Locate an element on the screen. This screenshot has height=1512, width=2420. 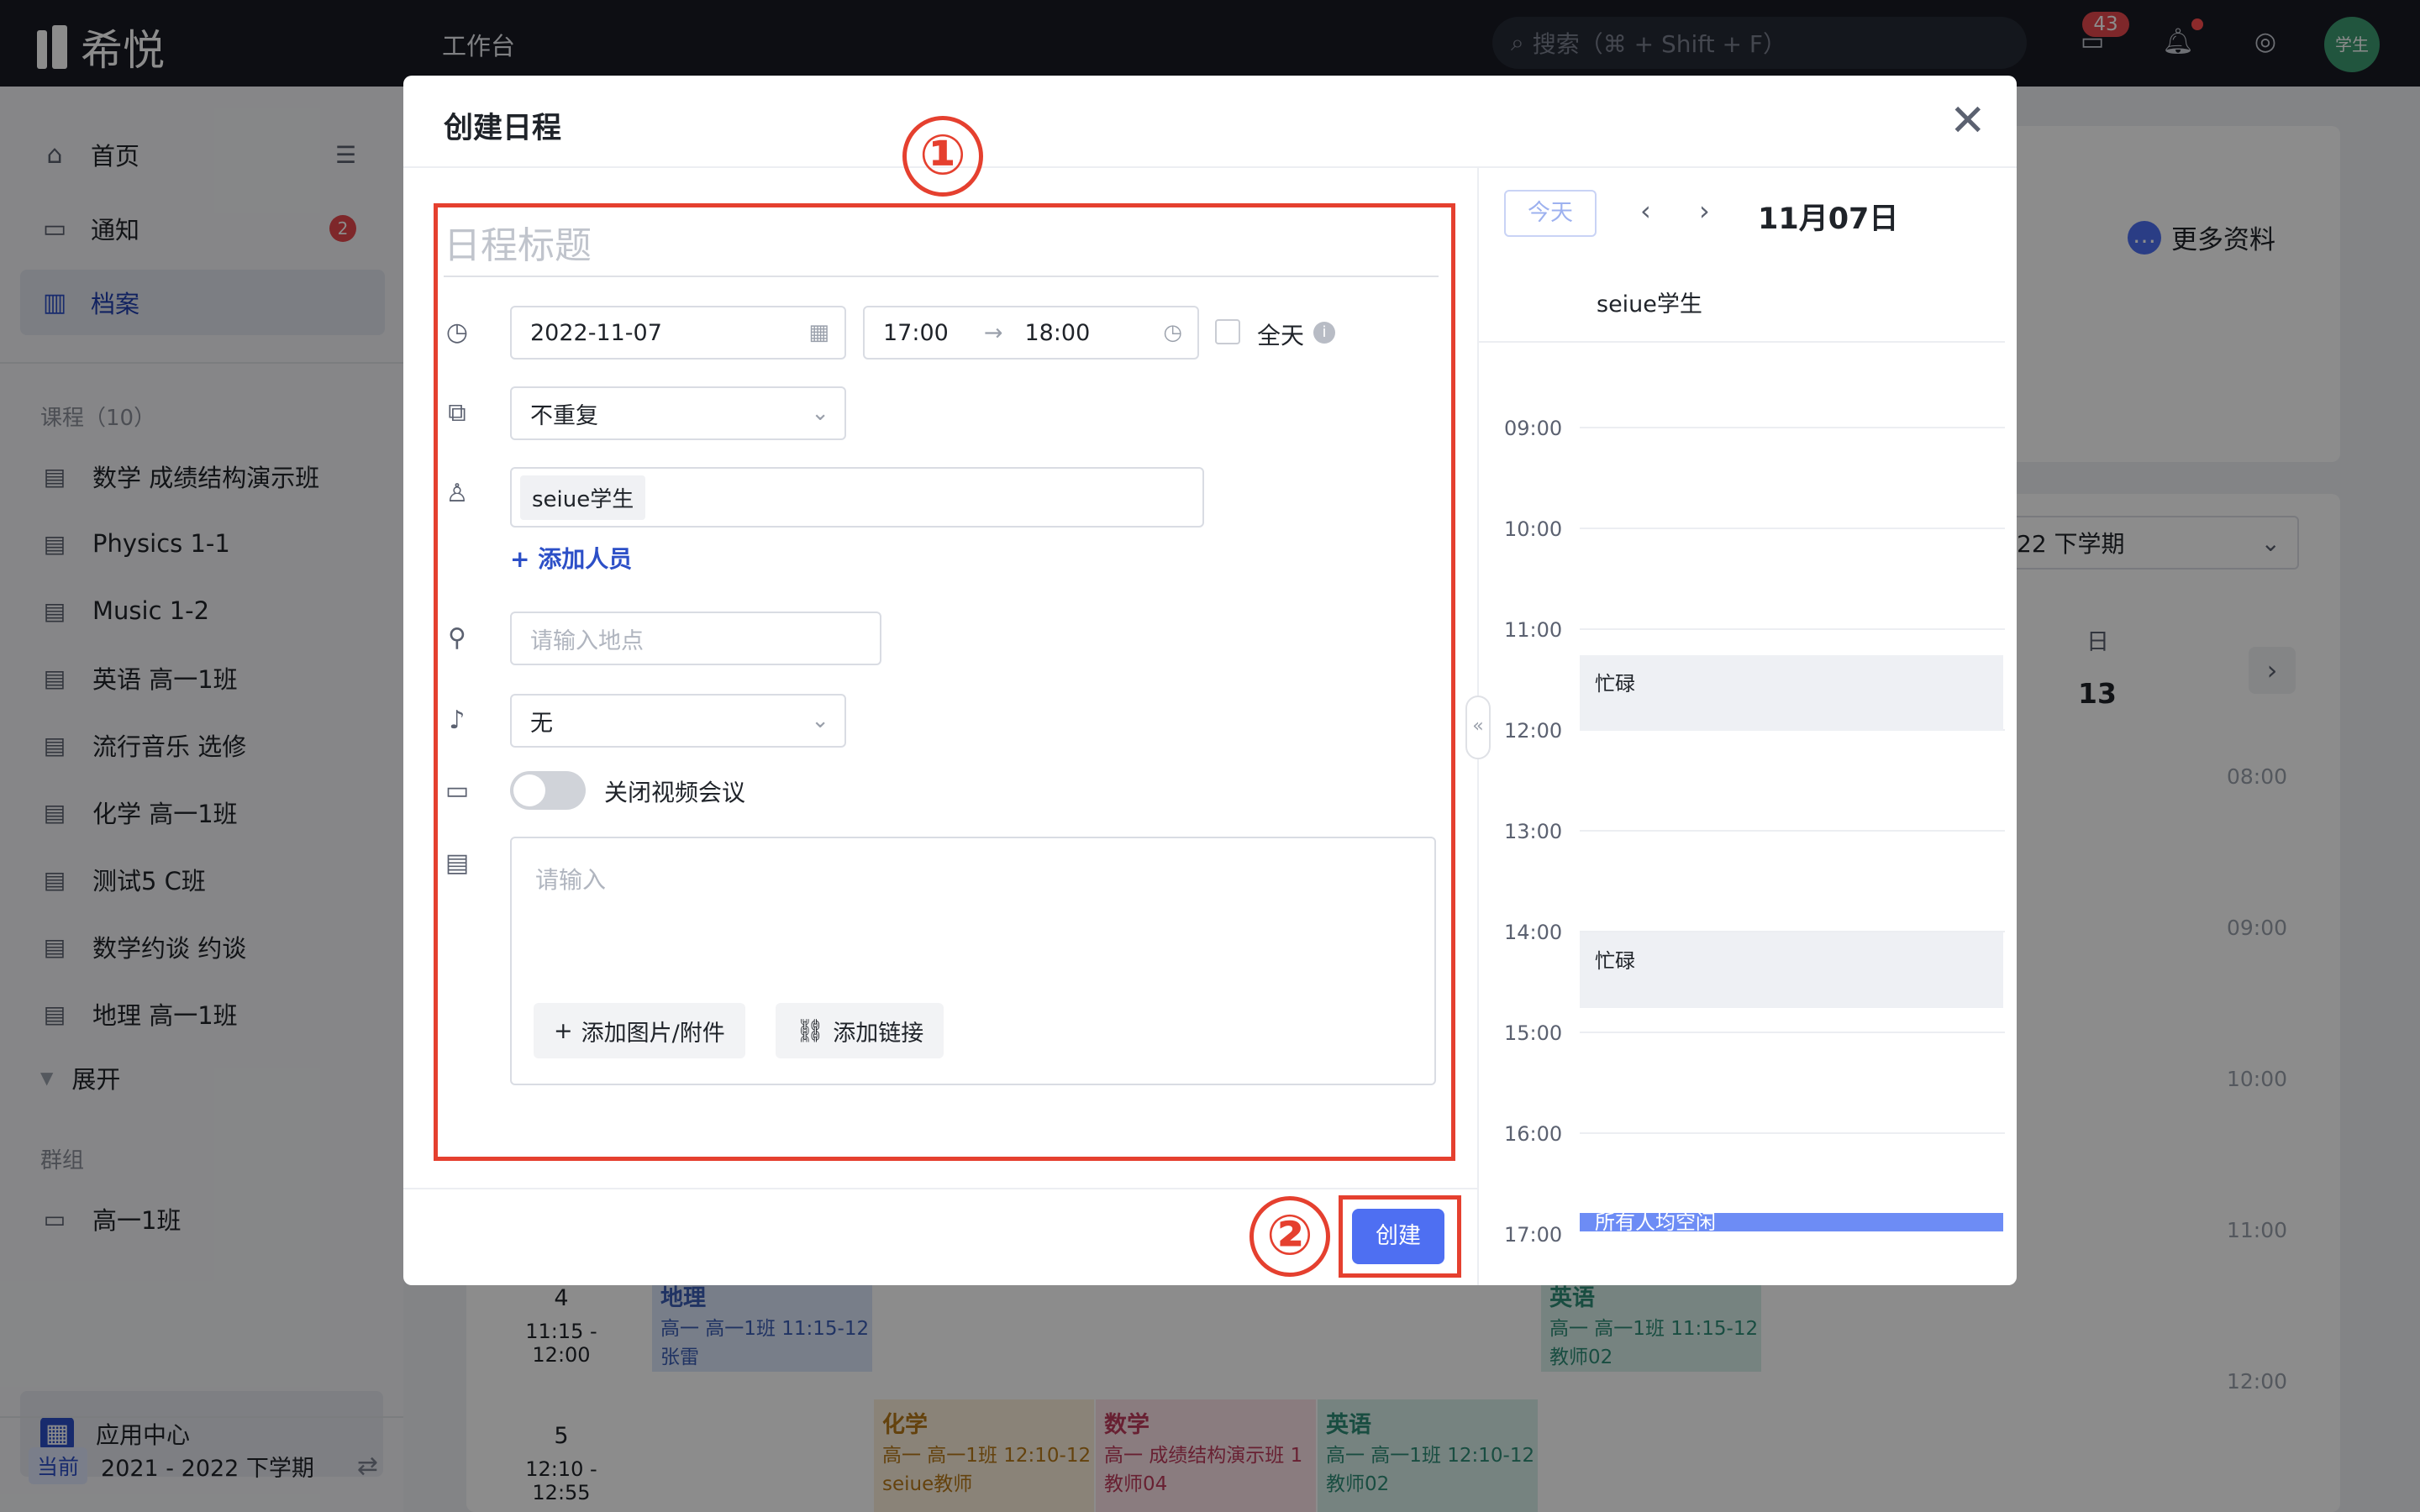
modal-header: 创建日程 ✕ is located at coordinates (1210, 122).